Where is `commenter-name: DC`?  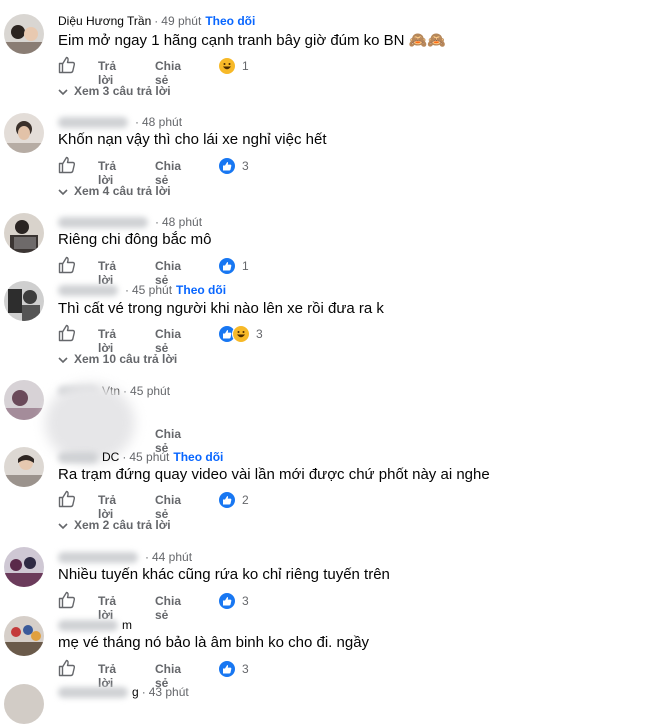
commenter-name: DC is located at coordinates (110, 457).